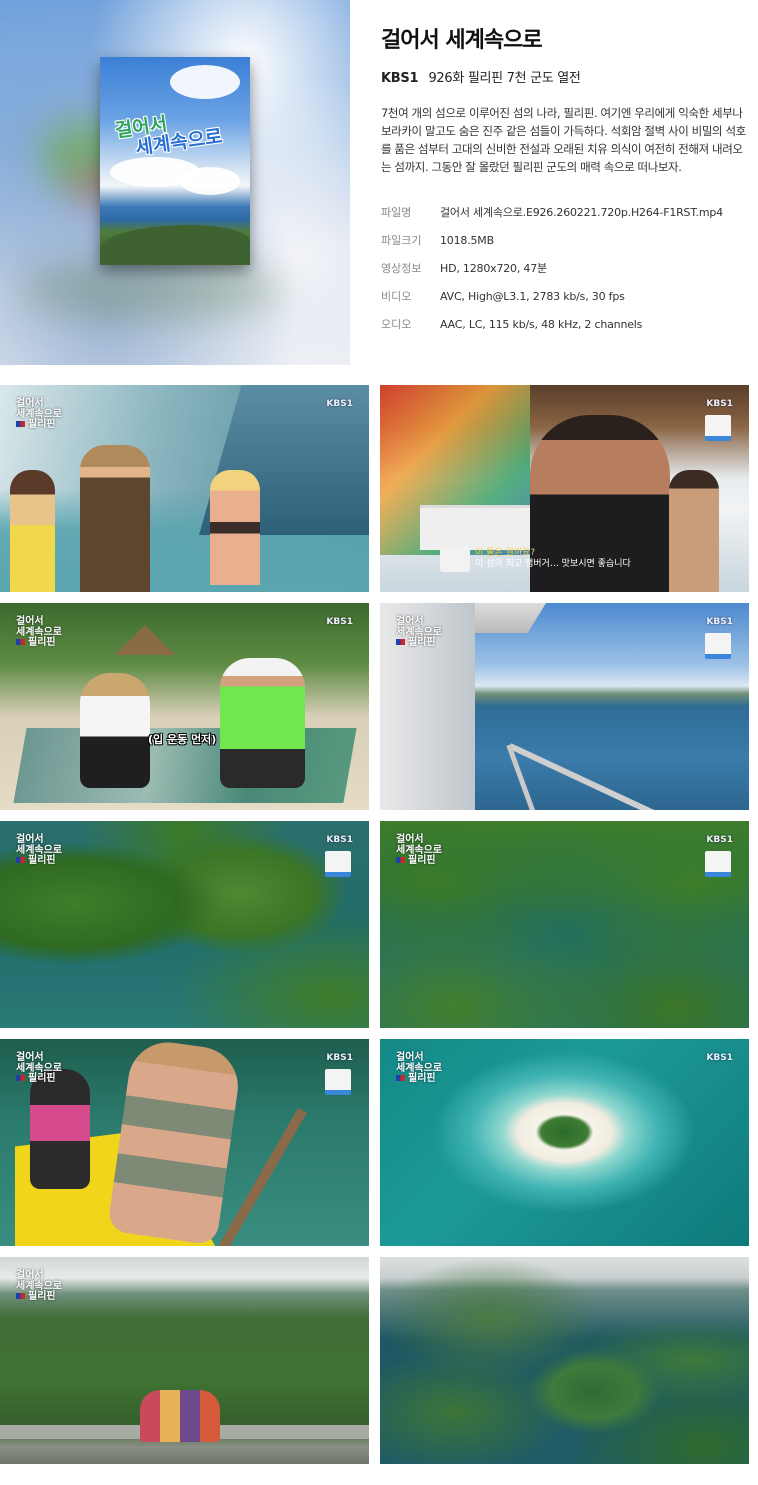 This screenshot has height=1485, width=758. Describe the element at coordinates (564, 924) in the screenshot. I see `screenshot-6: 걸어서 세계속으로 필리핀 KBS1` at that location.